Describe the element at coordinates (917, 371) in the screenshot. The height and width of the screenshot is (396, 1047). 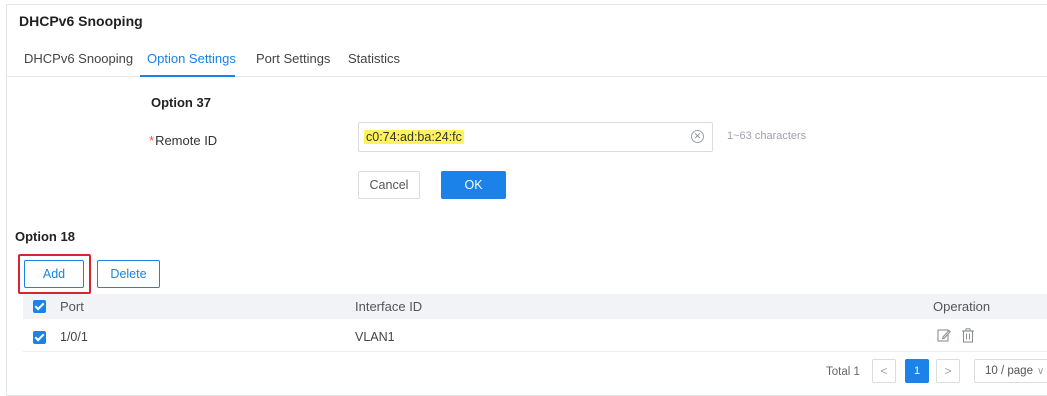
I see `current-page-button: 1` at that location.